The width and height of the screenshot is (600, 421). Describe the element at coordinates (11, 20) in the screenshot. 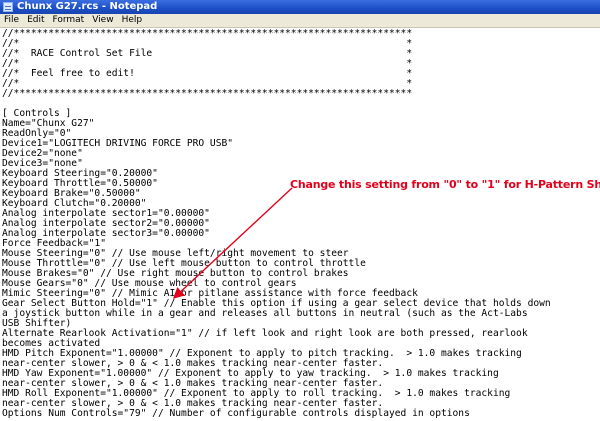

I see `menu-file: File` at that location.